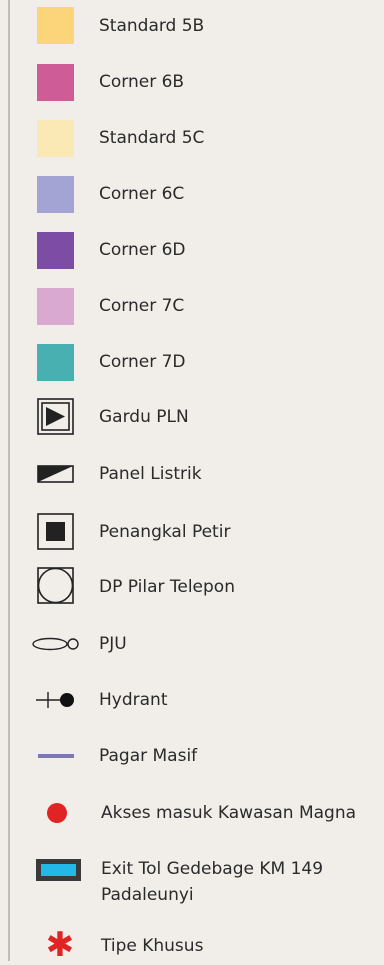  I want to click on dp-pilar-telepon-icon, so click(55, 585).